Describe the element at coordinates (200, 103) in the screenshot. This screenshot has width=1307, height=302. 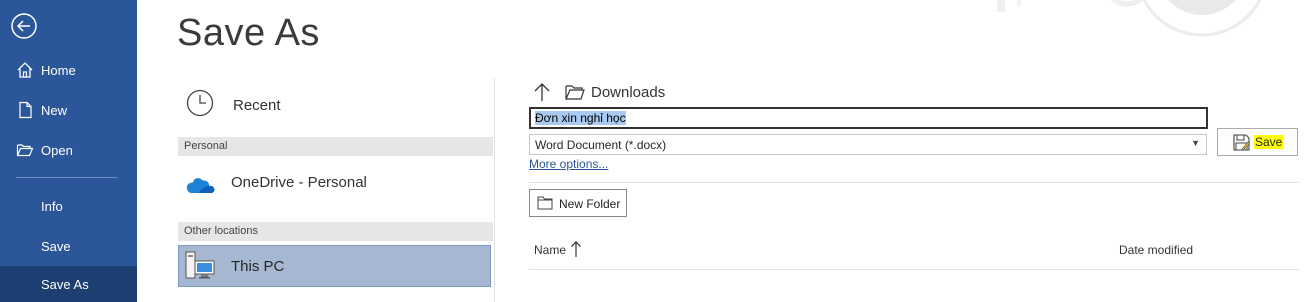
I see `clock-icon` at that location.